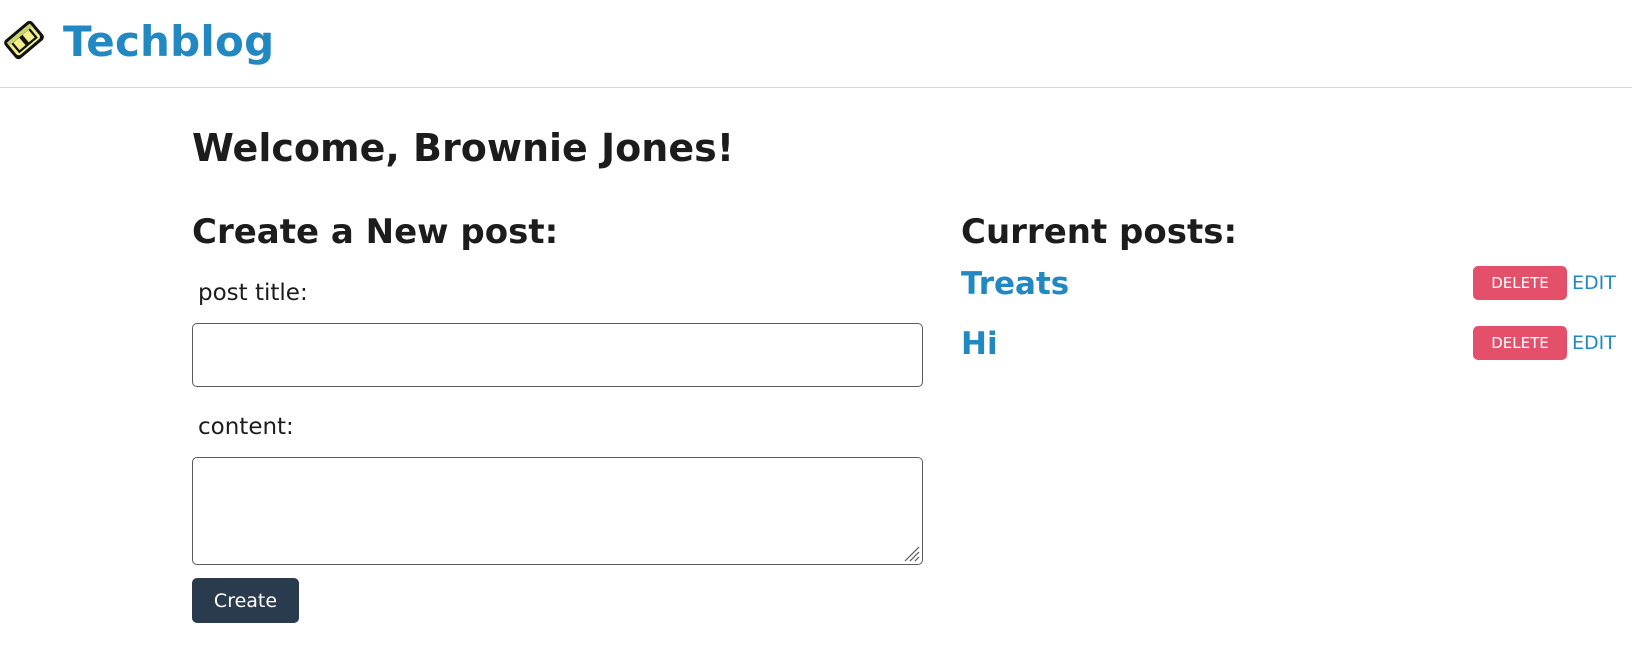 This screenshot has width=1632, height=661. I want to click on create-button: Create, so click(245, 600).